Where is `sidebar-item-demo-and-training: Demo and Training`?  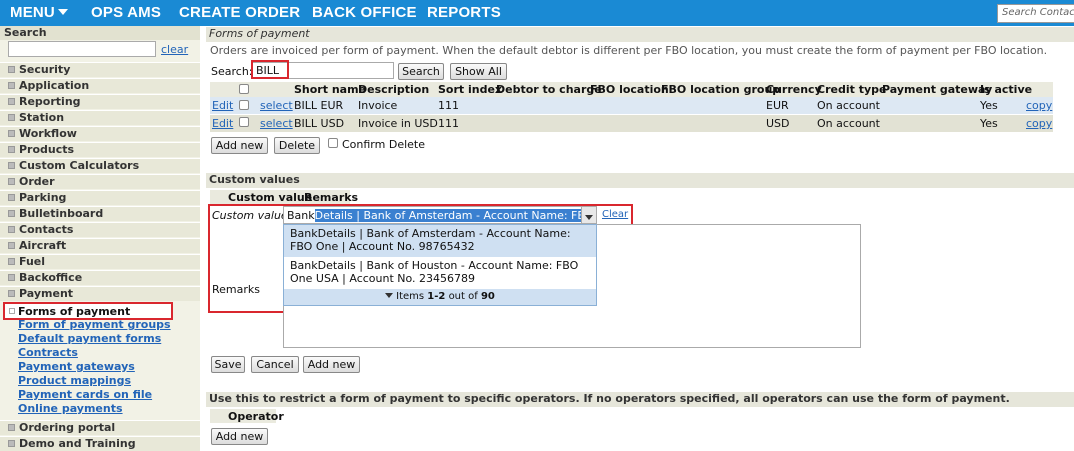 sidebar-item-demo-and-training: Demo and Training is located at coordinates (100, 443).